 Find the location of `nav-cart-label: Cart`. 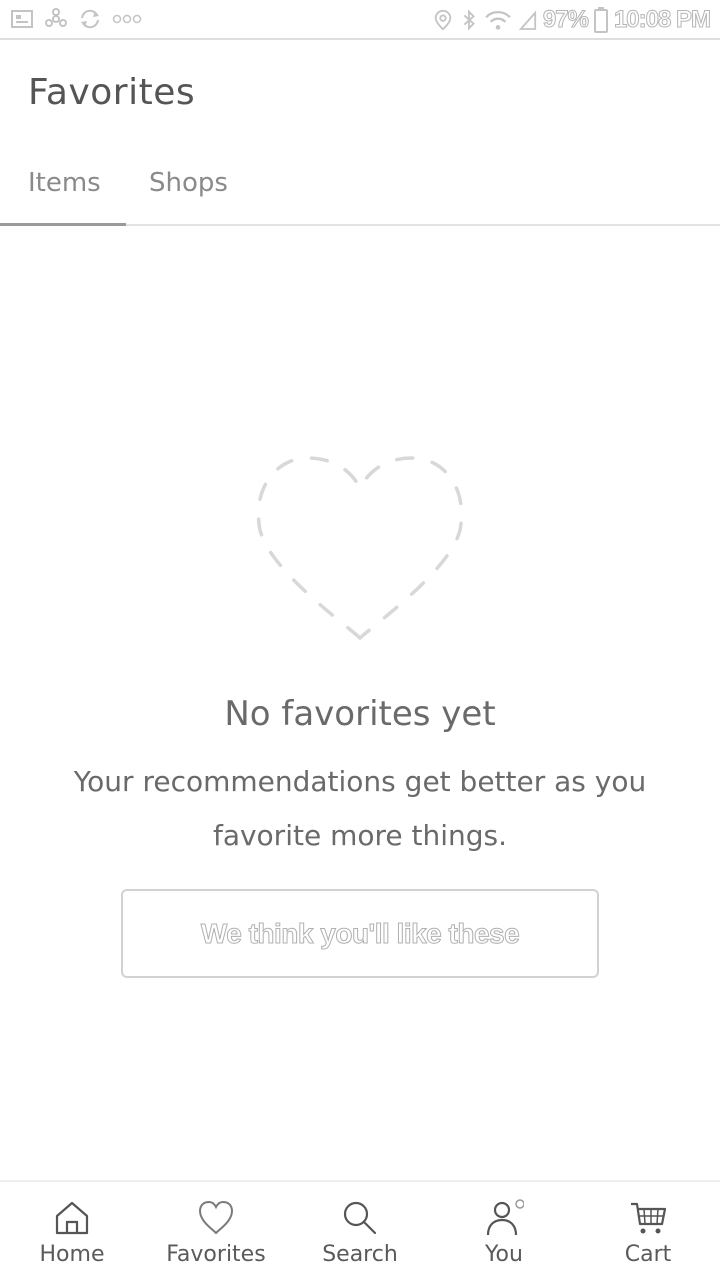

nav-cart-label: Cart is located at coordinates (648, 1254).